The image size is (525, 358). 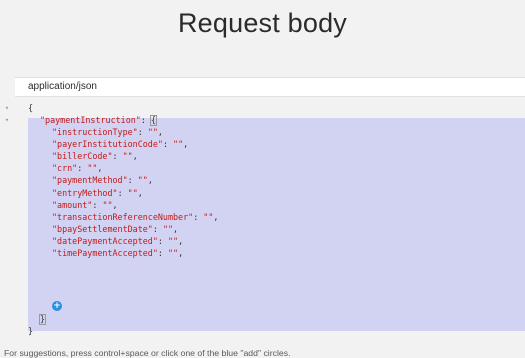 I want to click on editor-line-inner-close: }, so click(x=43, y=319).